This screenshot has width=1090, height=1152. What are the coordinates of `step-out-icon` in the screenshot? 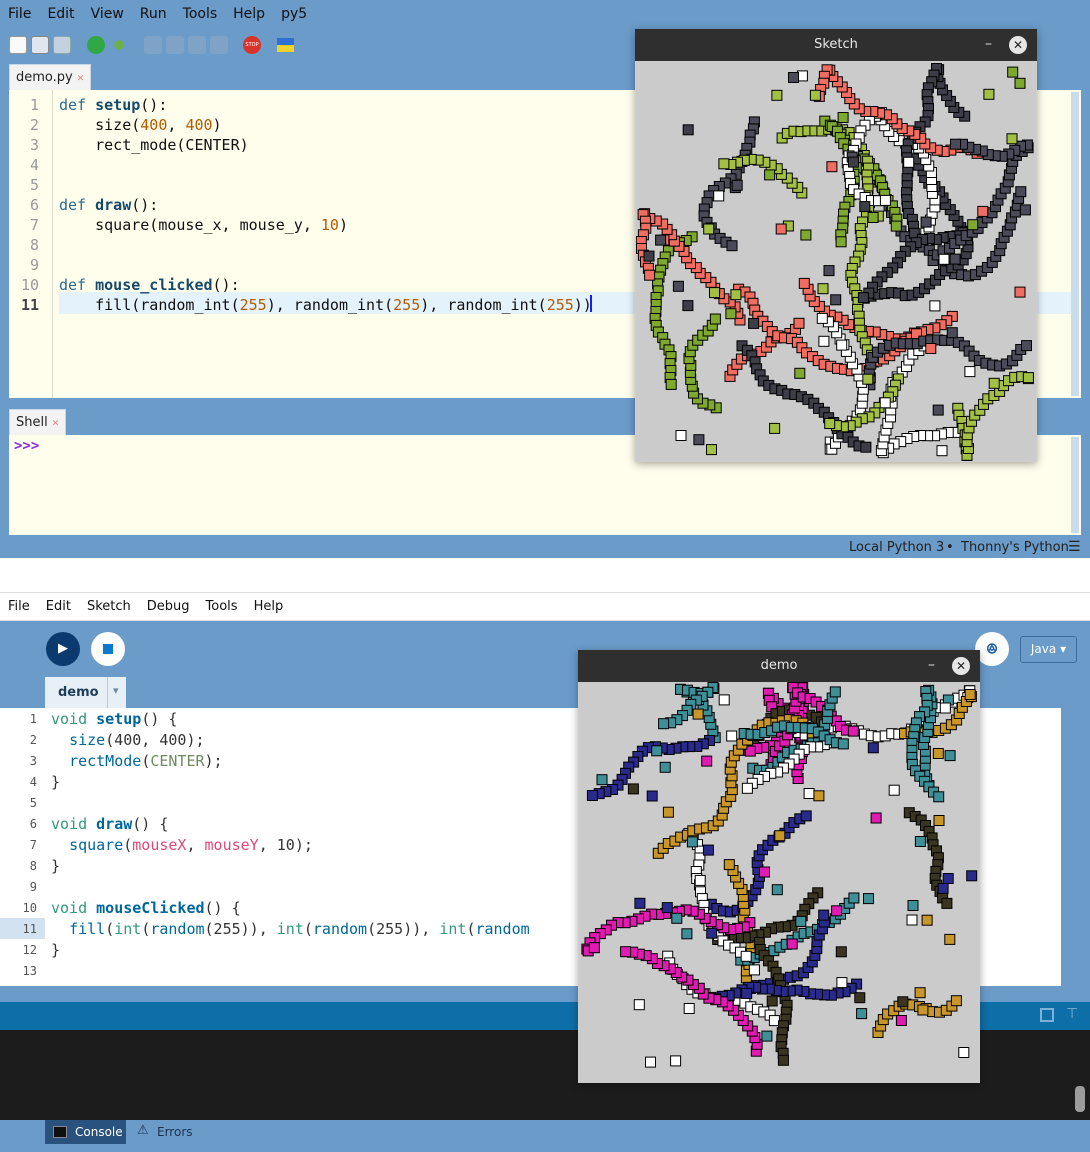 It's located at (197, 45).